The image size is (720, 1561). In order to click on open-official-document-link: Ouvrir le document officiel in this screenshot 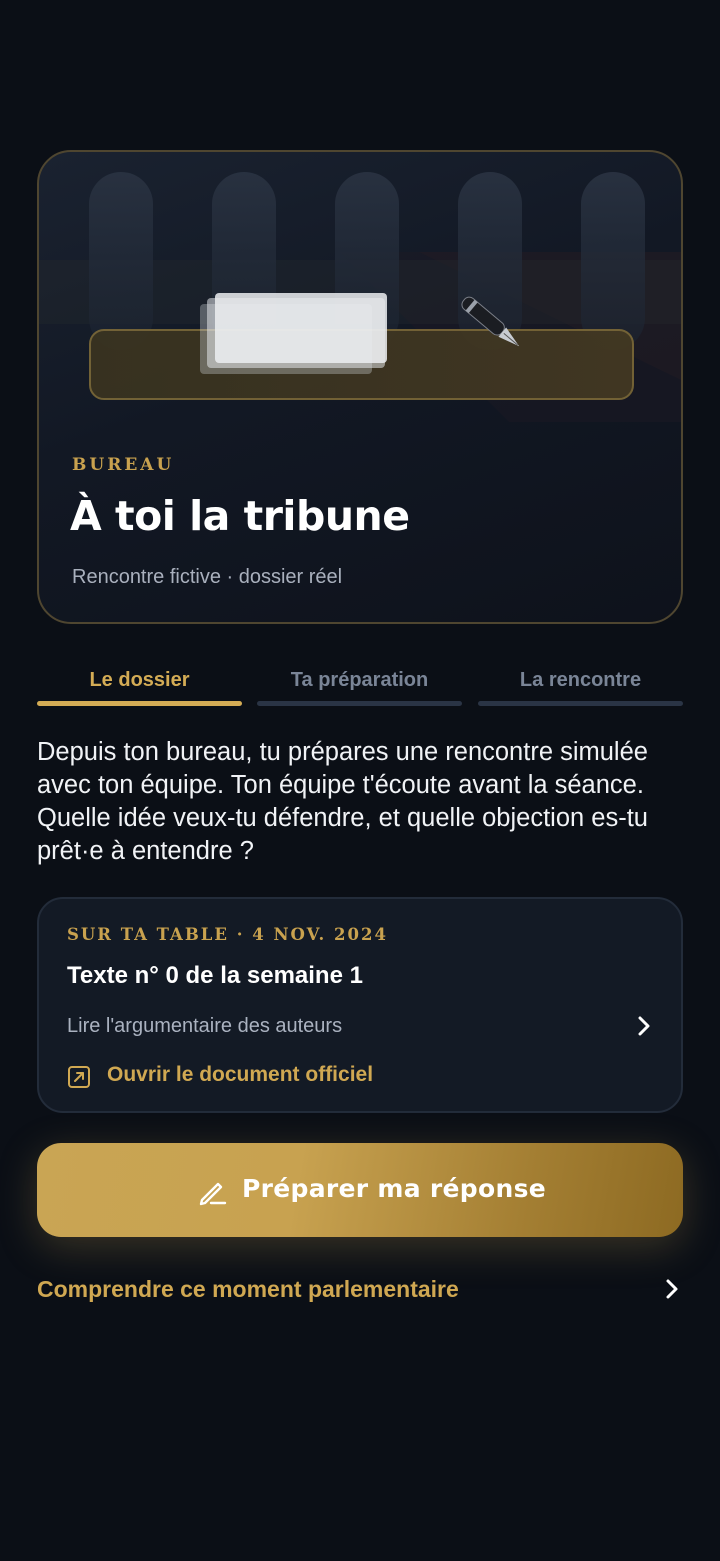, I will do `click(247, 1076)`.